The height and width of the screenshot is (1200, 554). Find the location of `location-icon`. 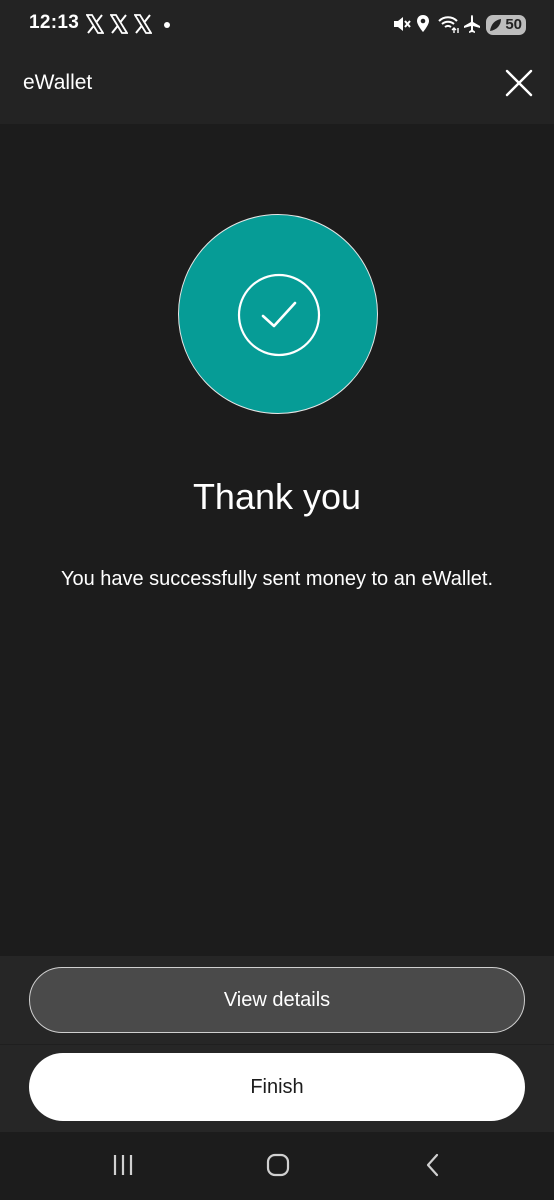

location-icon is located at coordinates (423, 23).